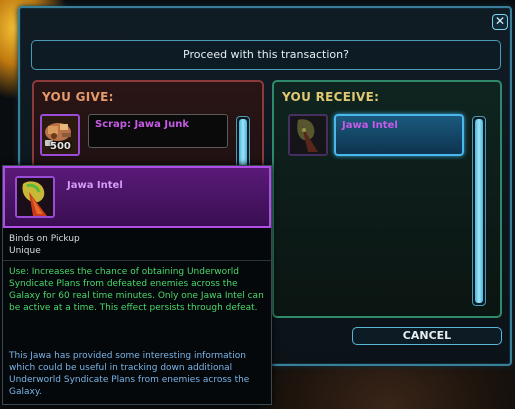 This screenshot has height=409, width=515. I want to click on unique-text: Unique, so click(25, 251).